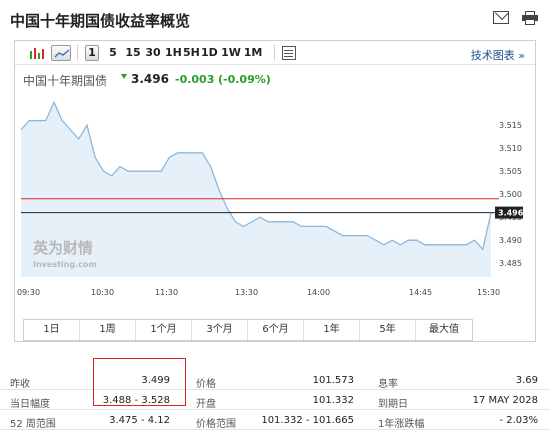  Describe the element at coordinates (275, 401) in the screenshot. I see `stats-row: 当日幅度 3.488 - 3.528 开盘 101.332 到期日 17 MAY 2028` at that location.